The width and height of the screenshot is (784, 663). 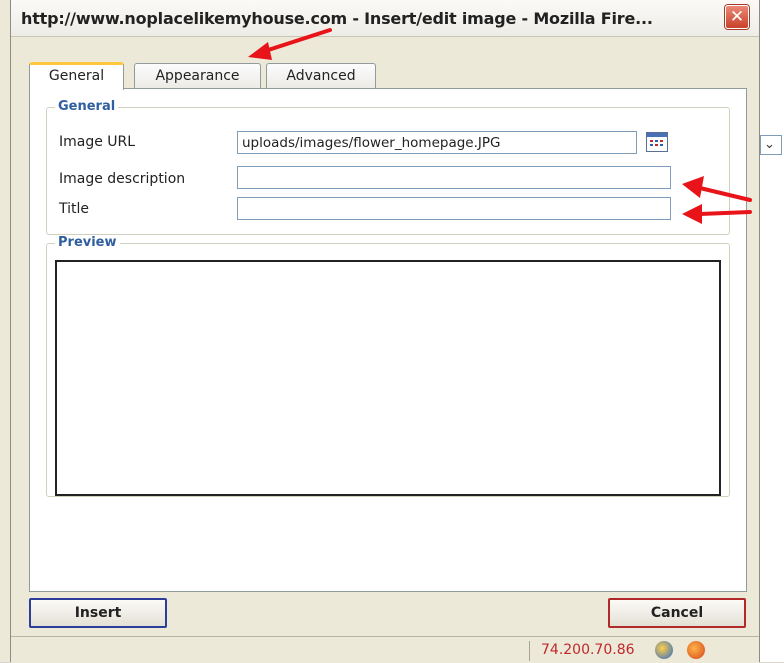 I want to click on background-page-right, so click(x=772, y=331).